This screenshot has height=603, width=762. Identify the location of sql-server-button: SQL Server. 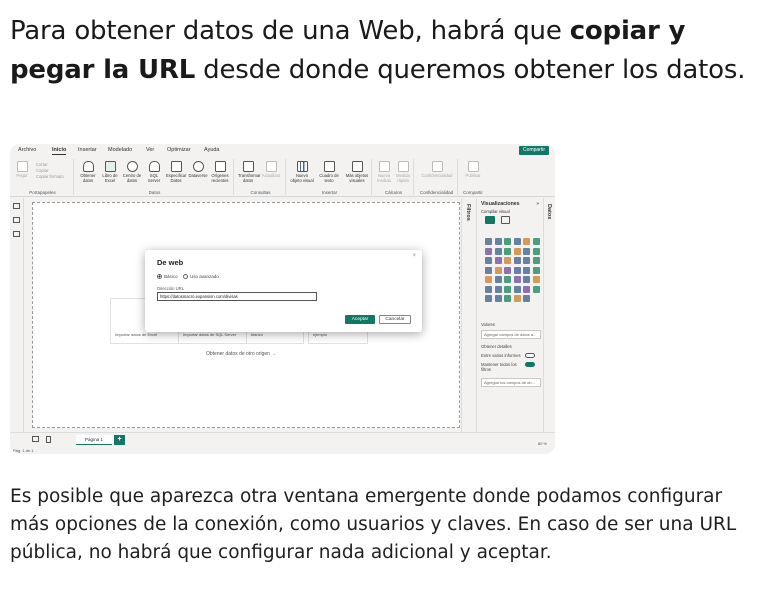
(154, 172).